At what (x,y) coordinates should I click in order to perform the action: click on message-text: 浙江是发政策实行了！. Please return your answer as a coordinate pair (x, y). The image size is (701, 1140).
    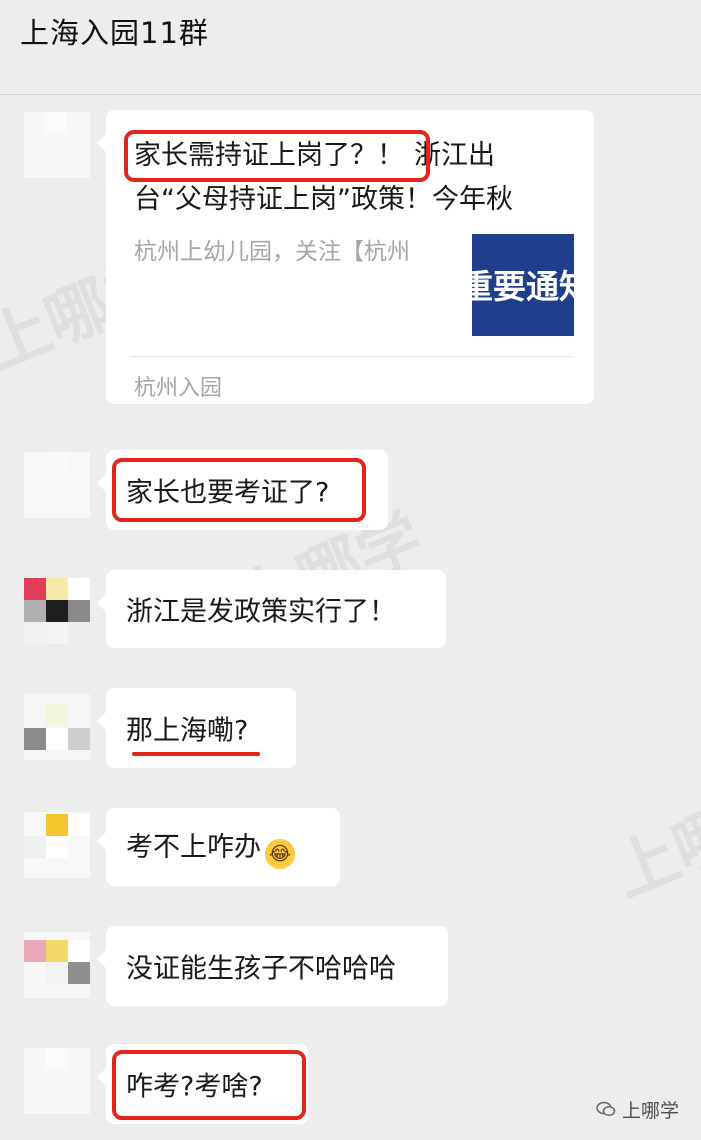
    Looking at the image, I should click on (261, 612).